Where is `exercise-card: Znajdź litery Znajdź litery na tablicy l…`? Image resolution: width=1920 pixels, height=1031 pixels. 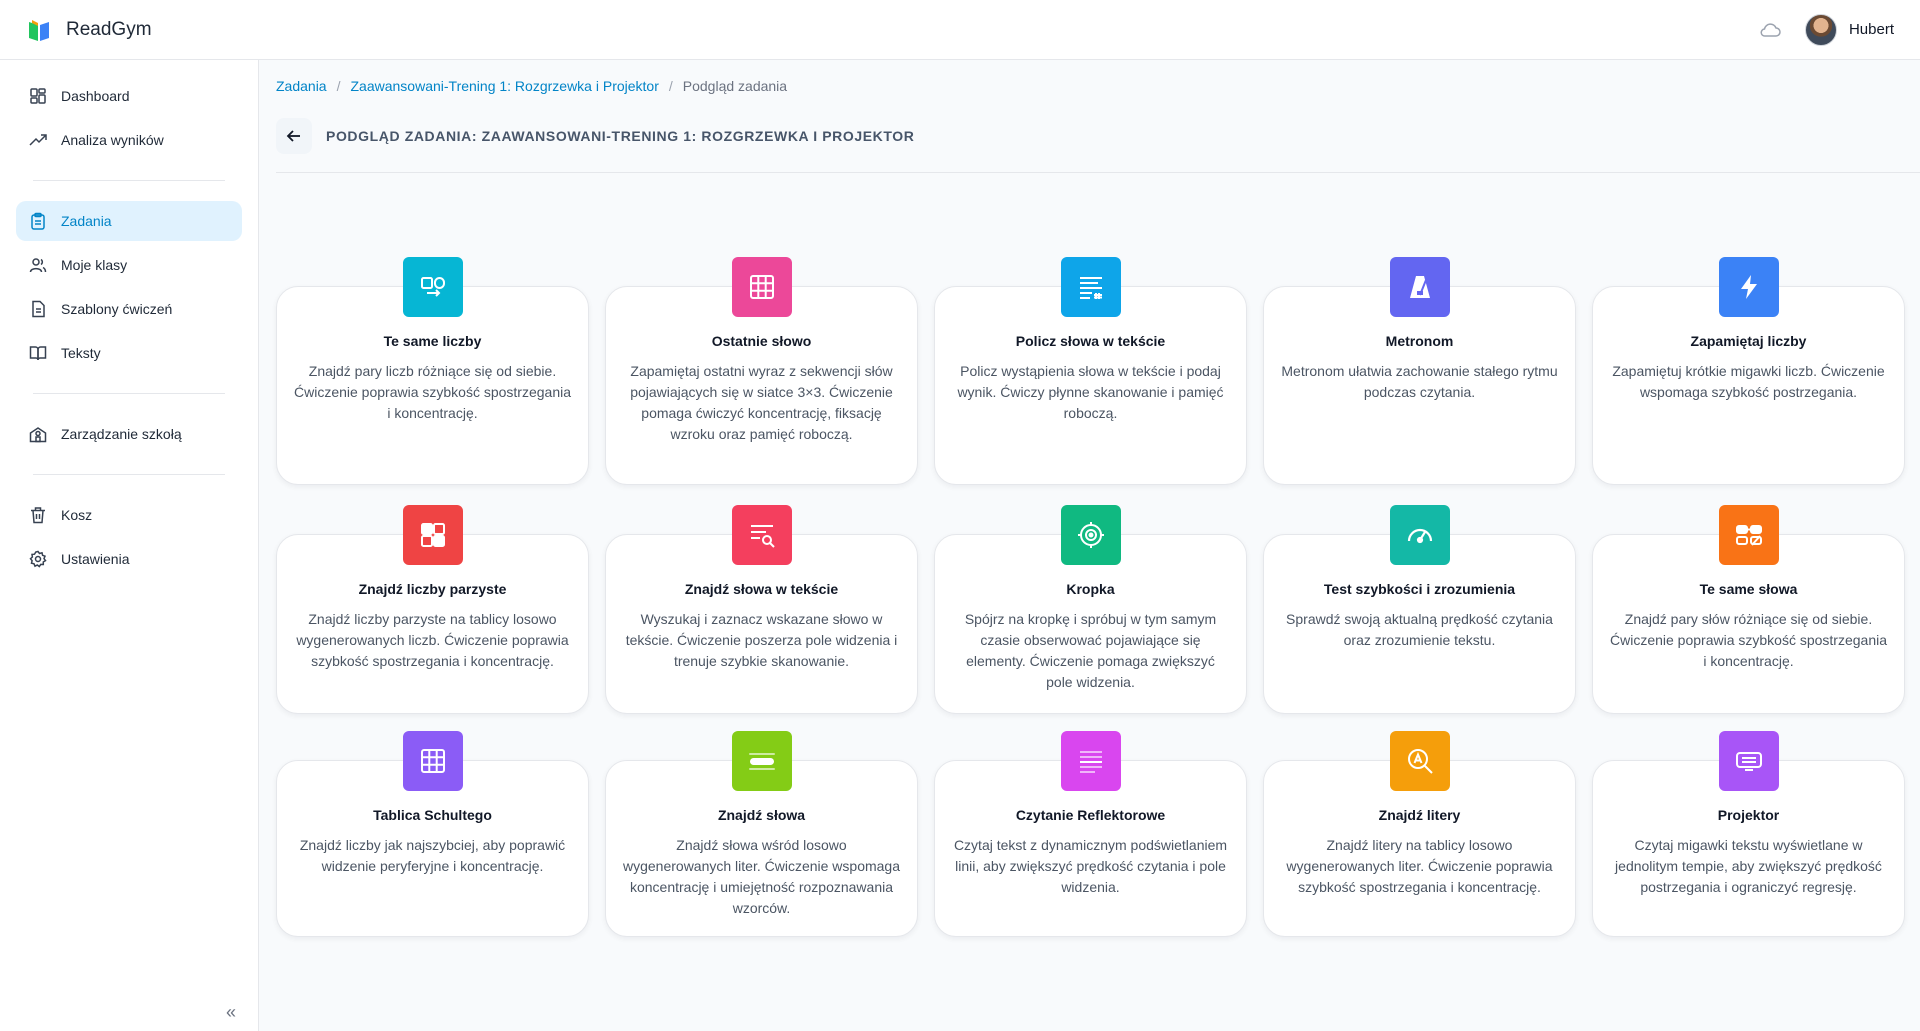
exercise-card: Znajdź litery Znajdź litery na tablicy l… is located at coordinates (1419, 834).